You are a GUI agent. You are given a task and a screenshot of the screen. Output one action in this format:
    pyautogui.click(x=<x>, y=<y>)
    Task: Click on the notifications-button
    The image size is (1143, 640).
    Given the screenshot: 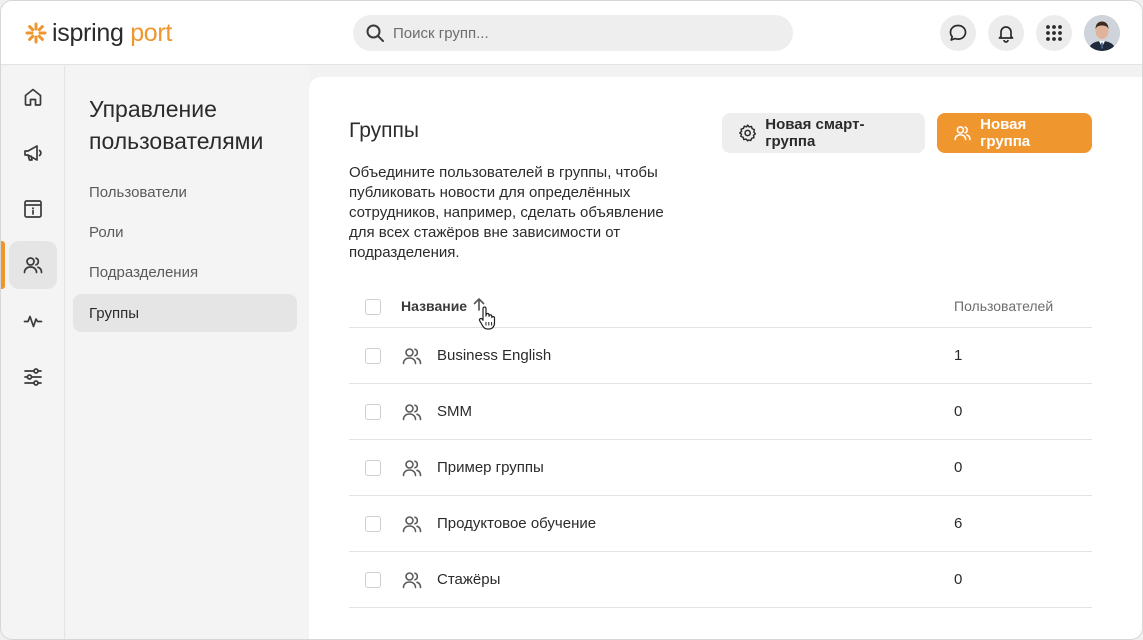 What is the action you would take?
    pyautogui.click(x=1006, y=33)
    